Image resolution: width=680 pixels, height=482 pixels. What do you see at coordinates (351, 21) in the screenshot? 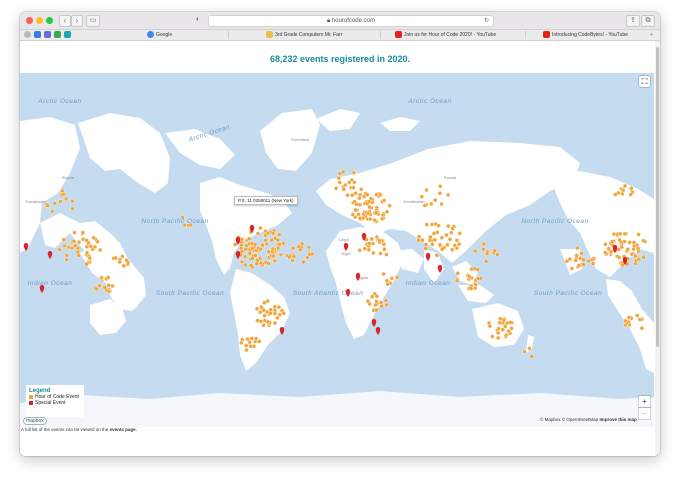
I see `address-bar: 🔒︎ hourofcode.com ↻` at bounding box center [351, 21].